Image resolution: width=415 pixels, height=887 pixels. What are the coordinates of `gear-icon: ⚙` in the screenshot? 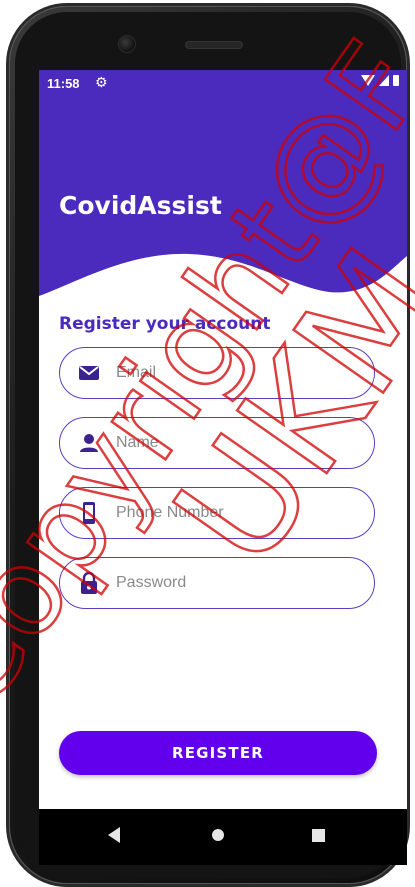 It's located at (101, 82).